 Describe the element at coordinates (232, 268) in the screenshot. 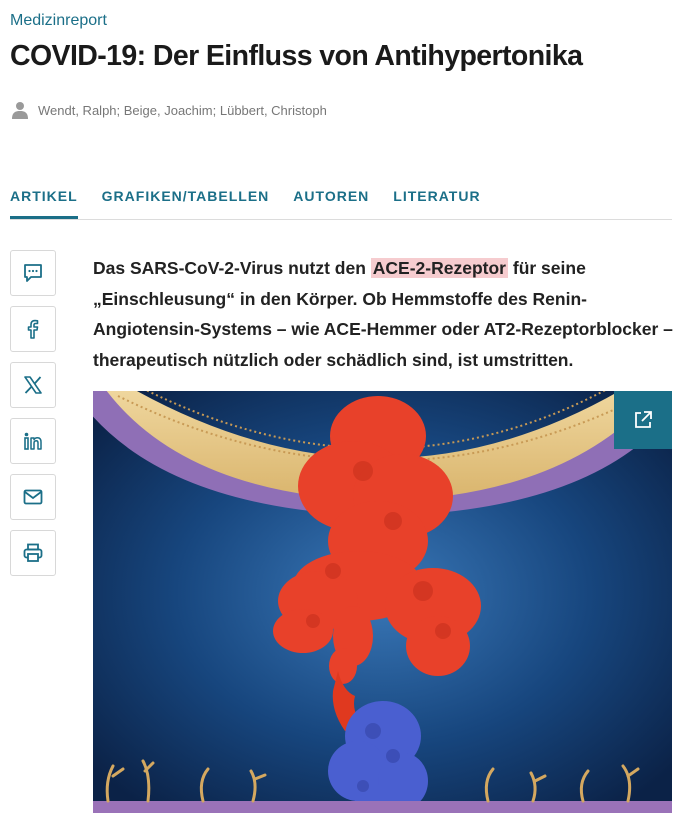

I see `lead-text-start: Das SARS-CoV-2-Virus nutzt den` at that location.